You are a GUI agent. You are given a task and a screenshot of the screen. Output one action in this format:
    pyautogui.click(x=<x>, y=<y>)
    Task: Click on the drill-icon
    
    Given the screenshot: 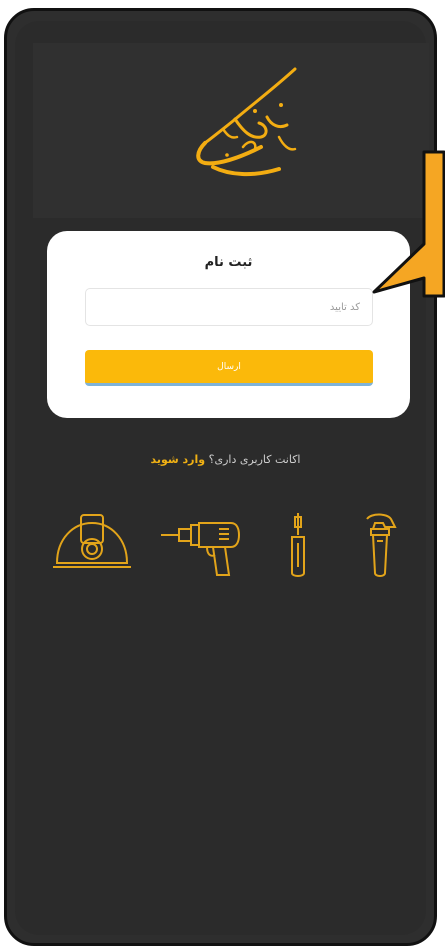 What is the action you would take?
    pyautogui.click(x=201, y=549)
    